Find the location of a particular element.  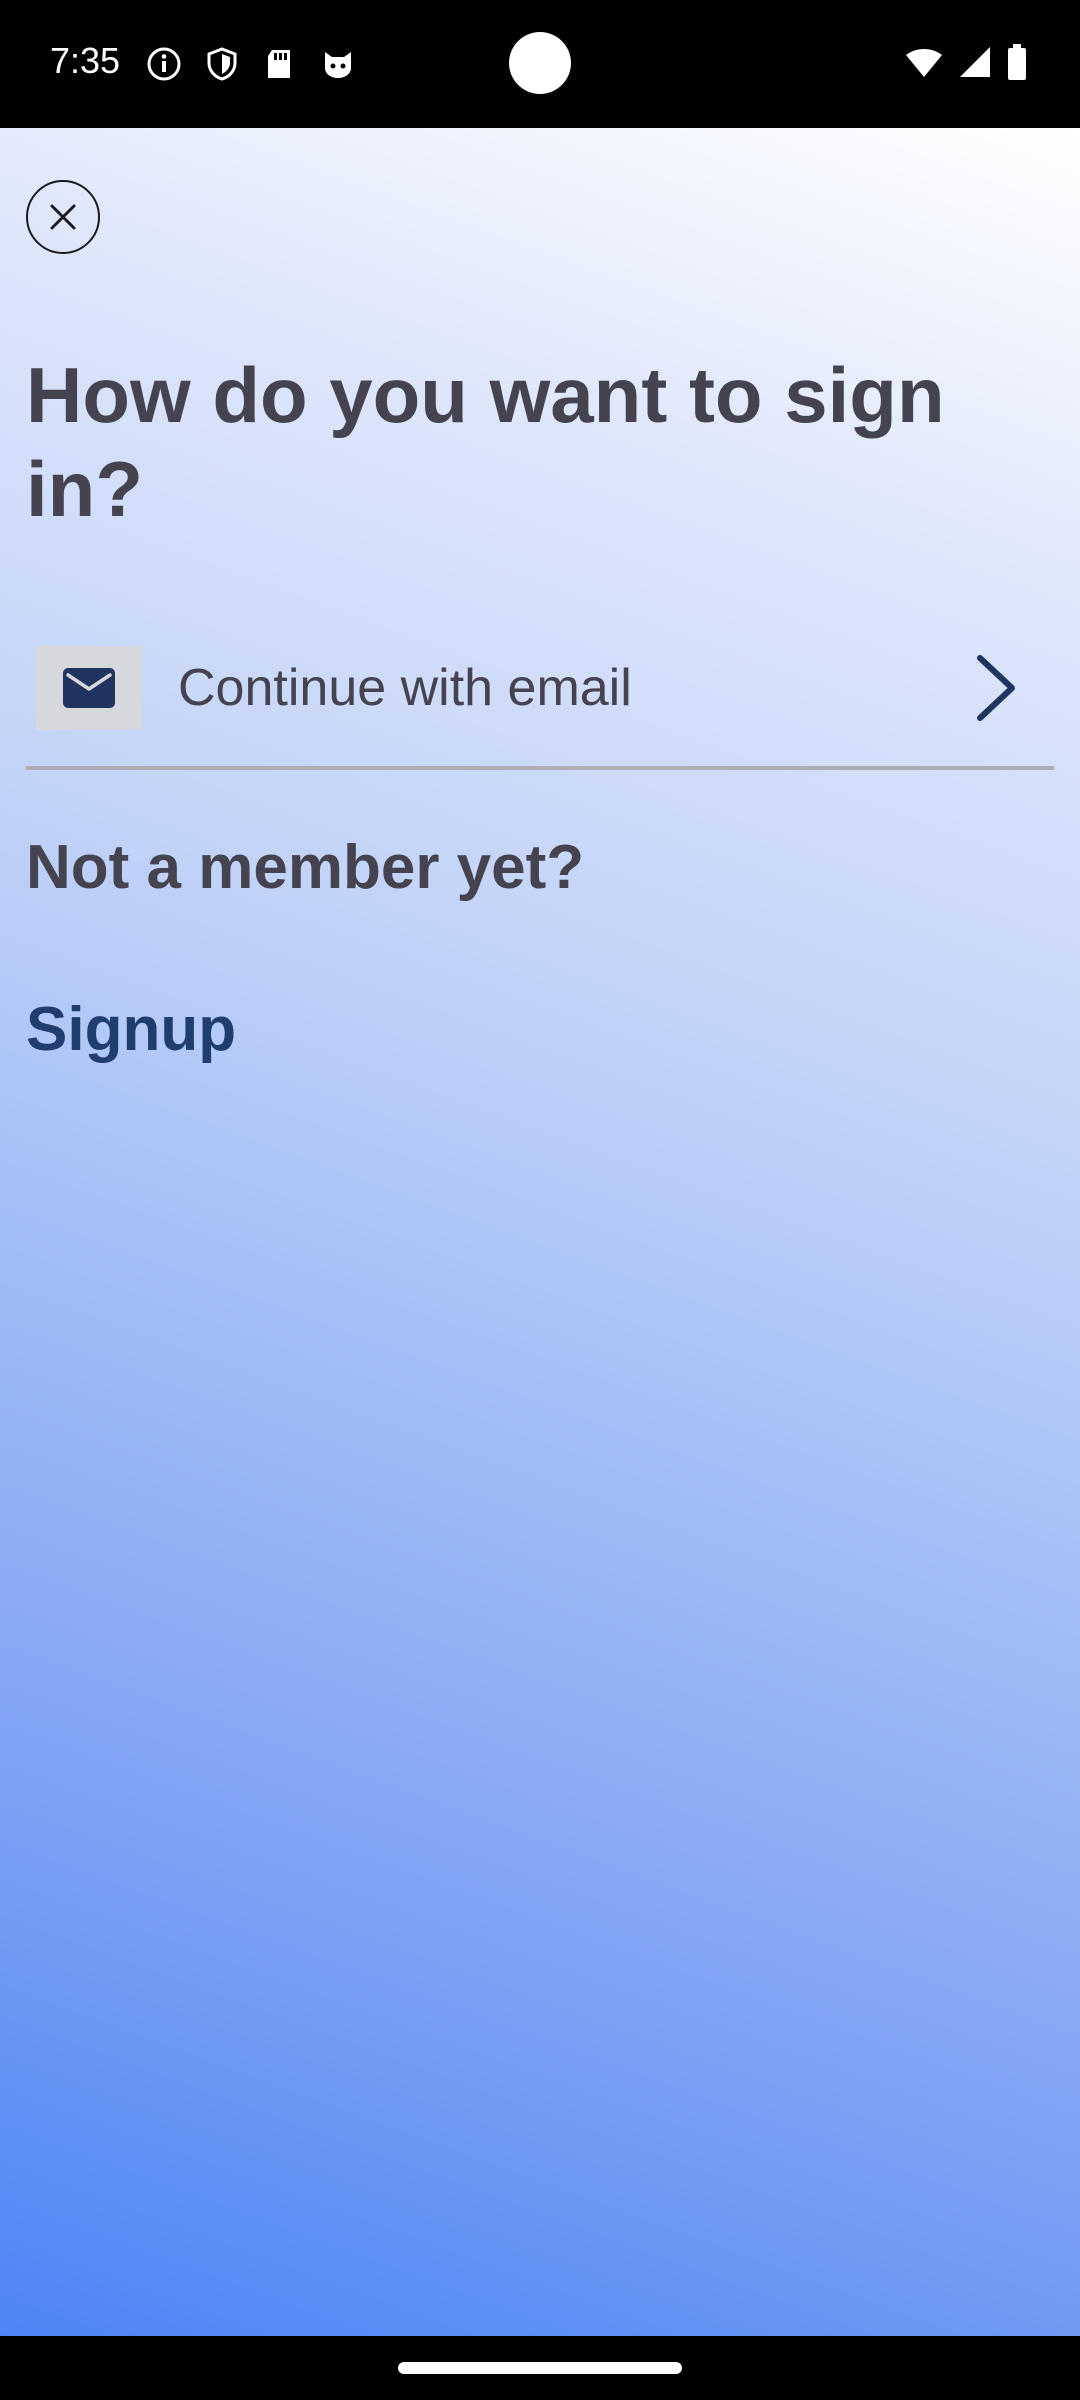

status-time: 7:35 is located at coordinates (85, 60).